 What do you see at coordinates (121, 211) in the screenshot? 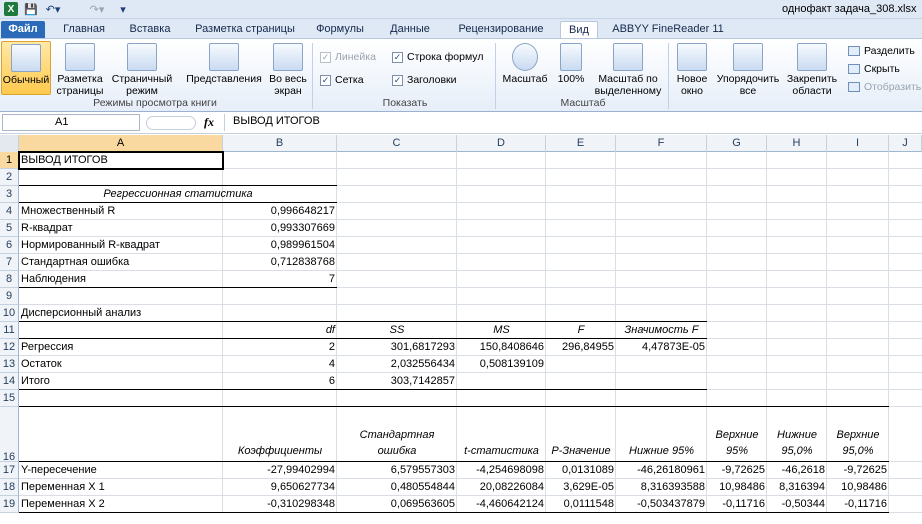
I see `cell-a4: Множественный R` at bounding box center [121, 211].